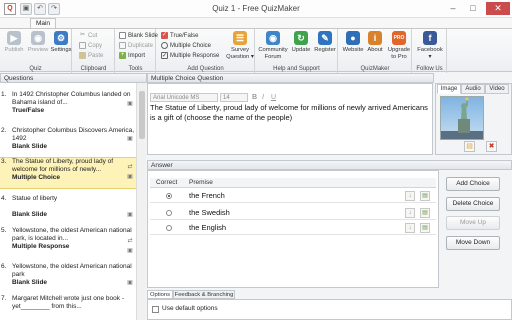 The image size is (512, 320). I want to click on question-type: Blank Slide, so click(30, 282).